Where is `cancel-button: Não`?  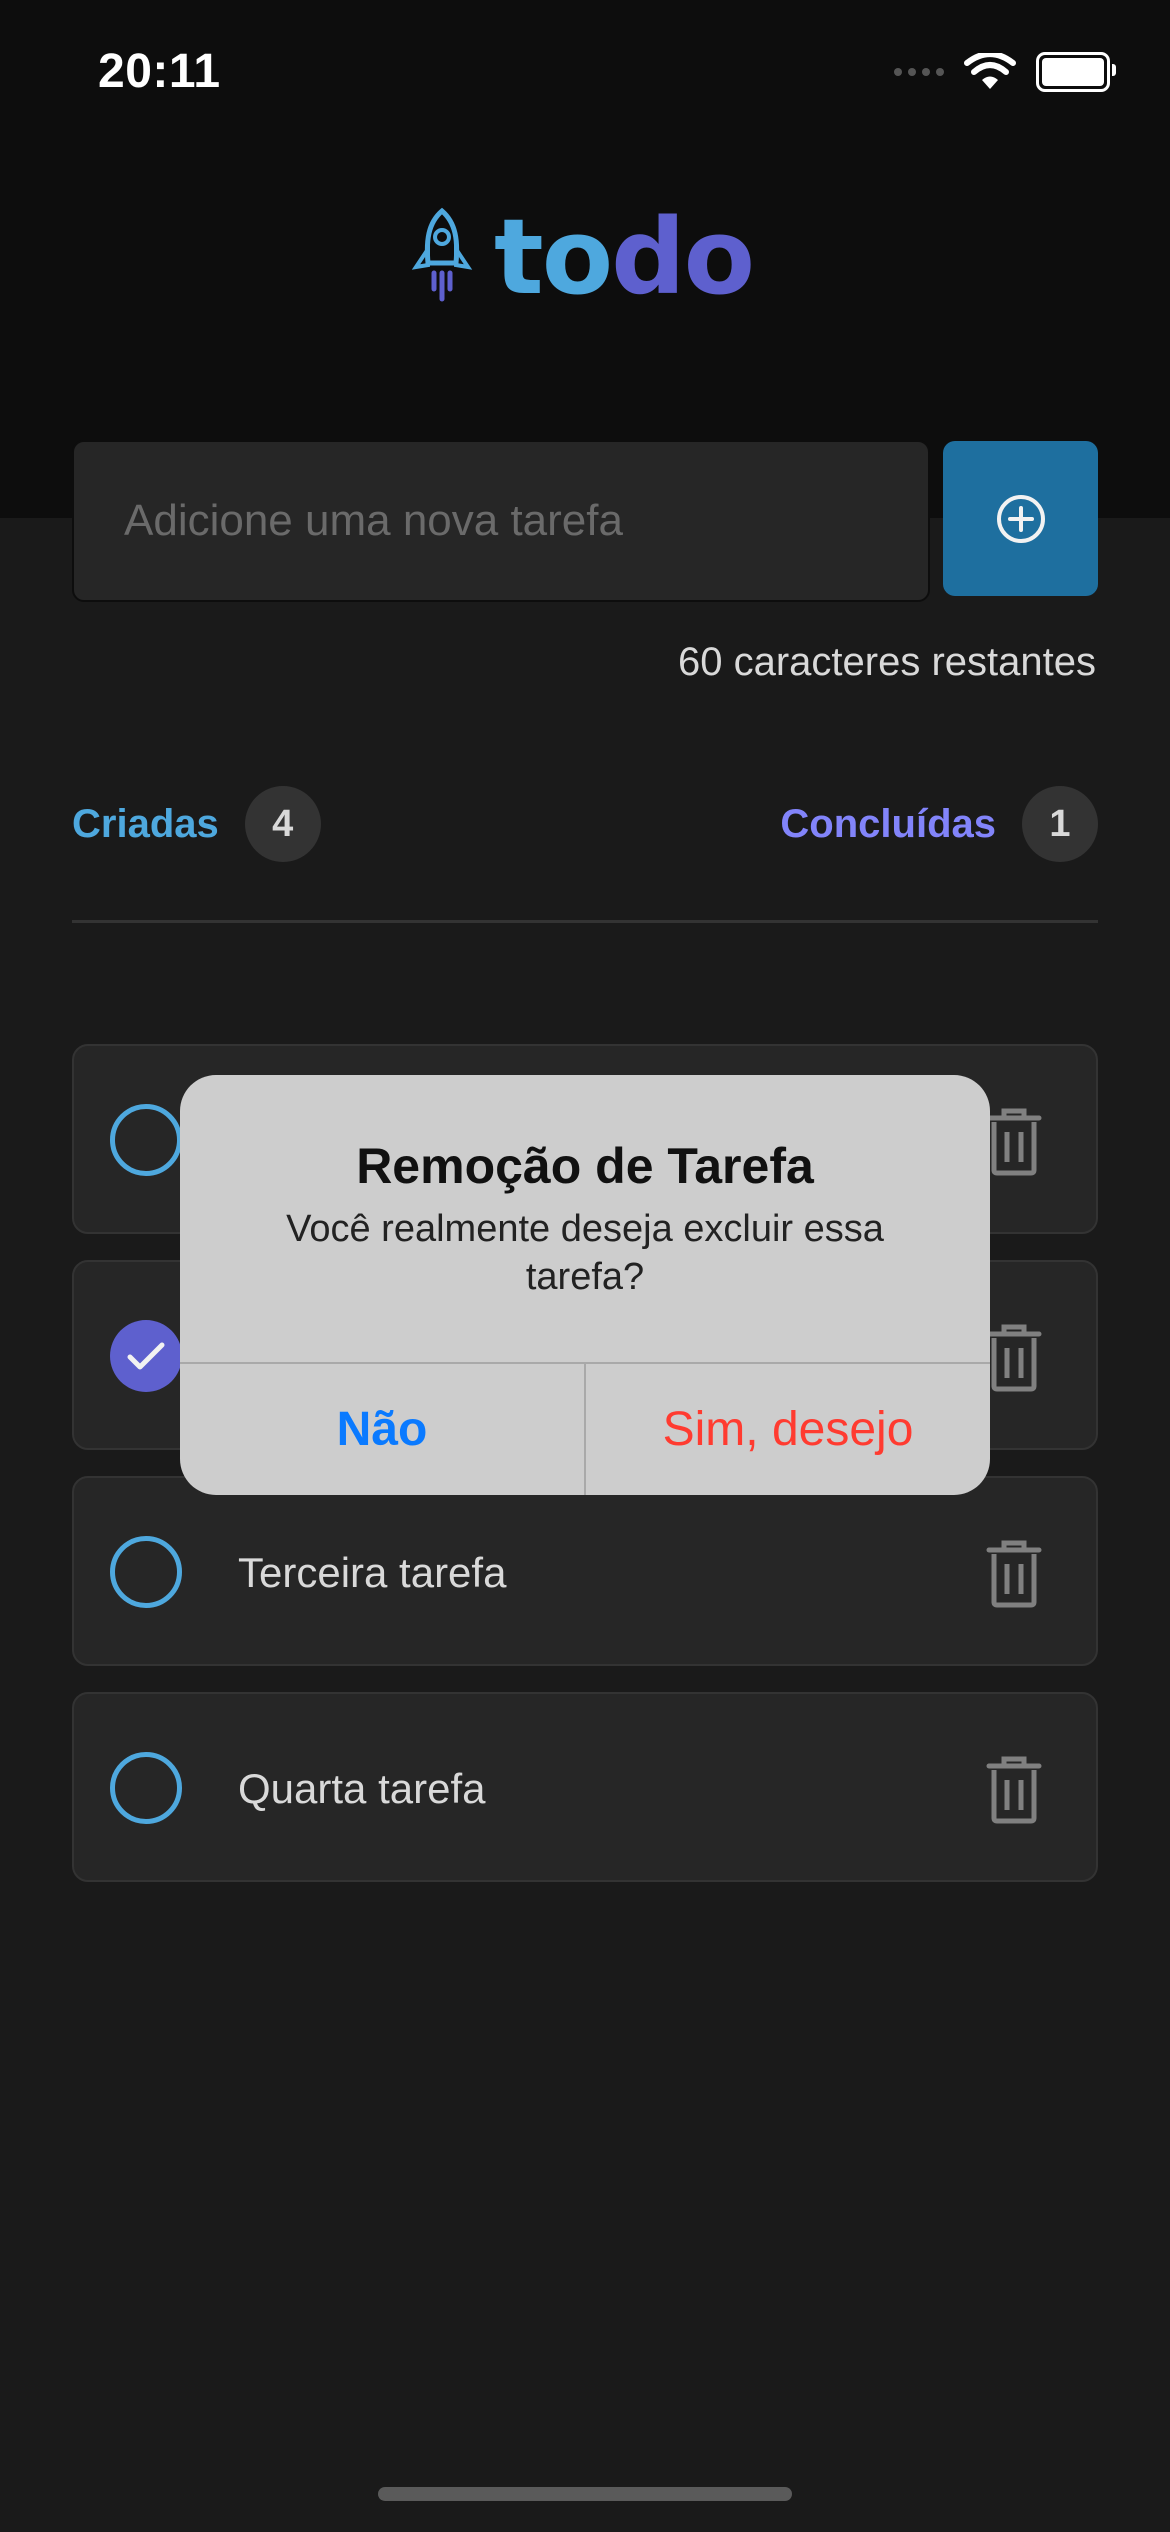
cancel-button: Não is located at coordinates (382, 1429).